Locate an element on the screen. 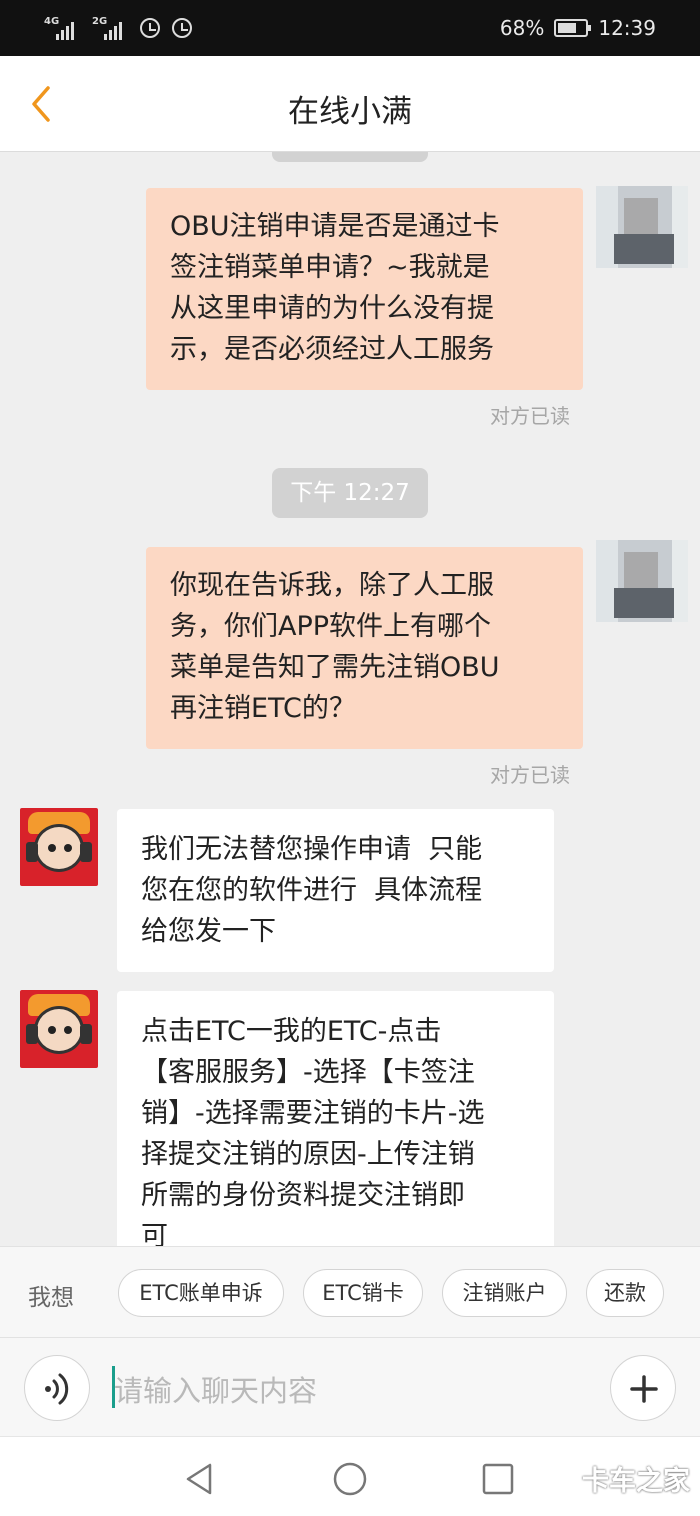 The image size is (700, 1516). message-line: 点击ETC一我的ETC-点击 is located at coordinates (291, 1031).